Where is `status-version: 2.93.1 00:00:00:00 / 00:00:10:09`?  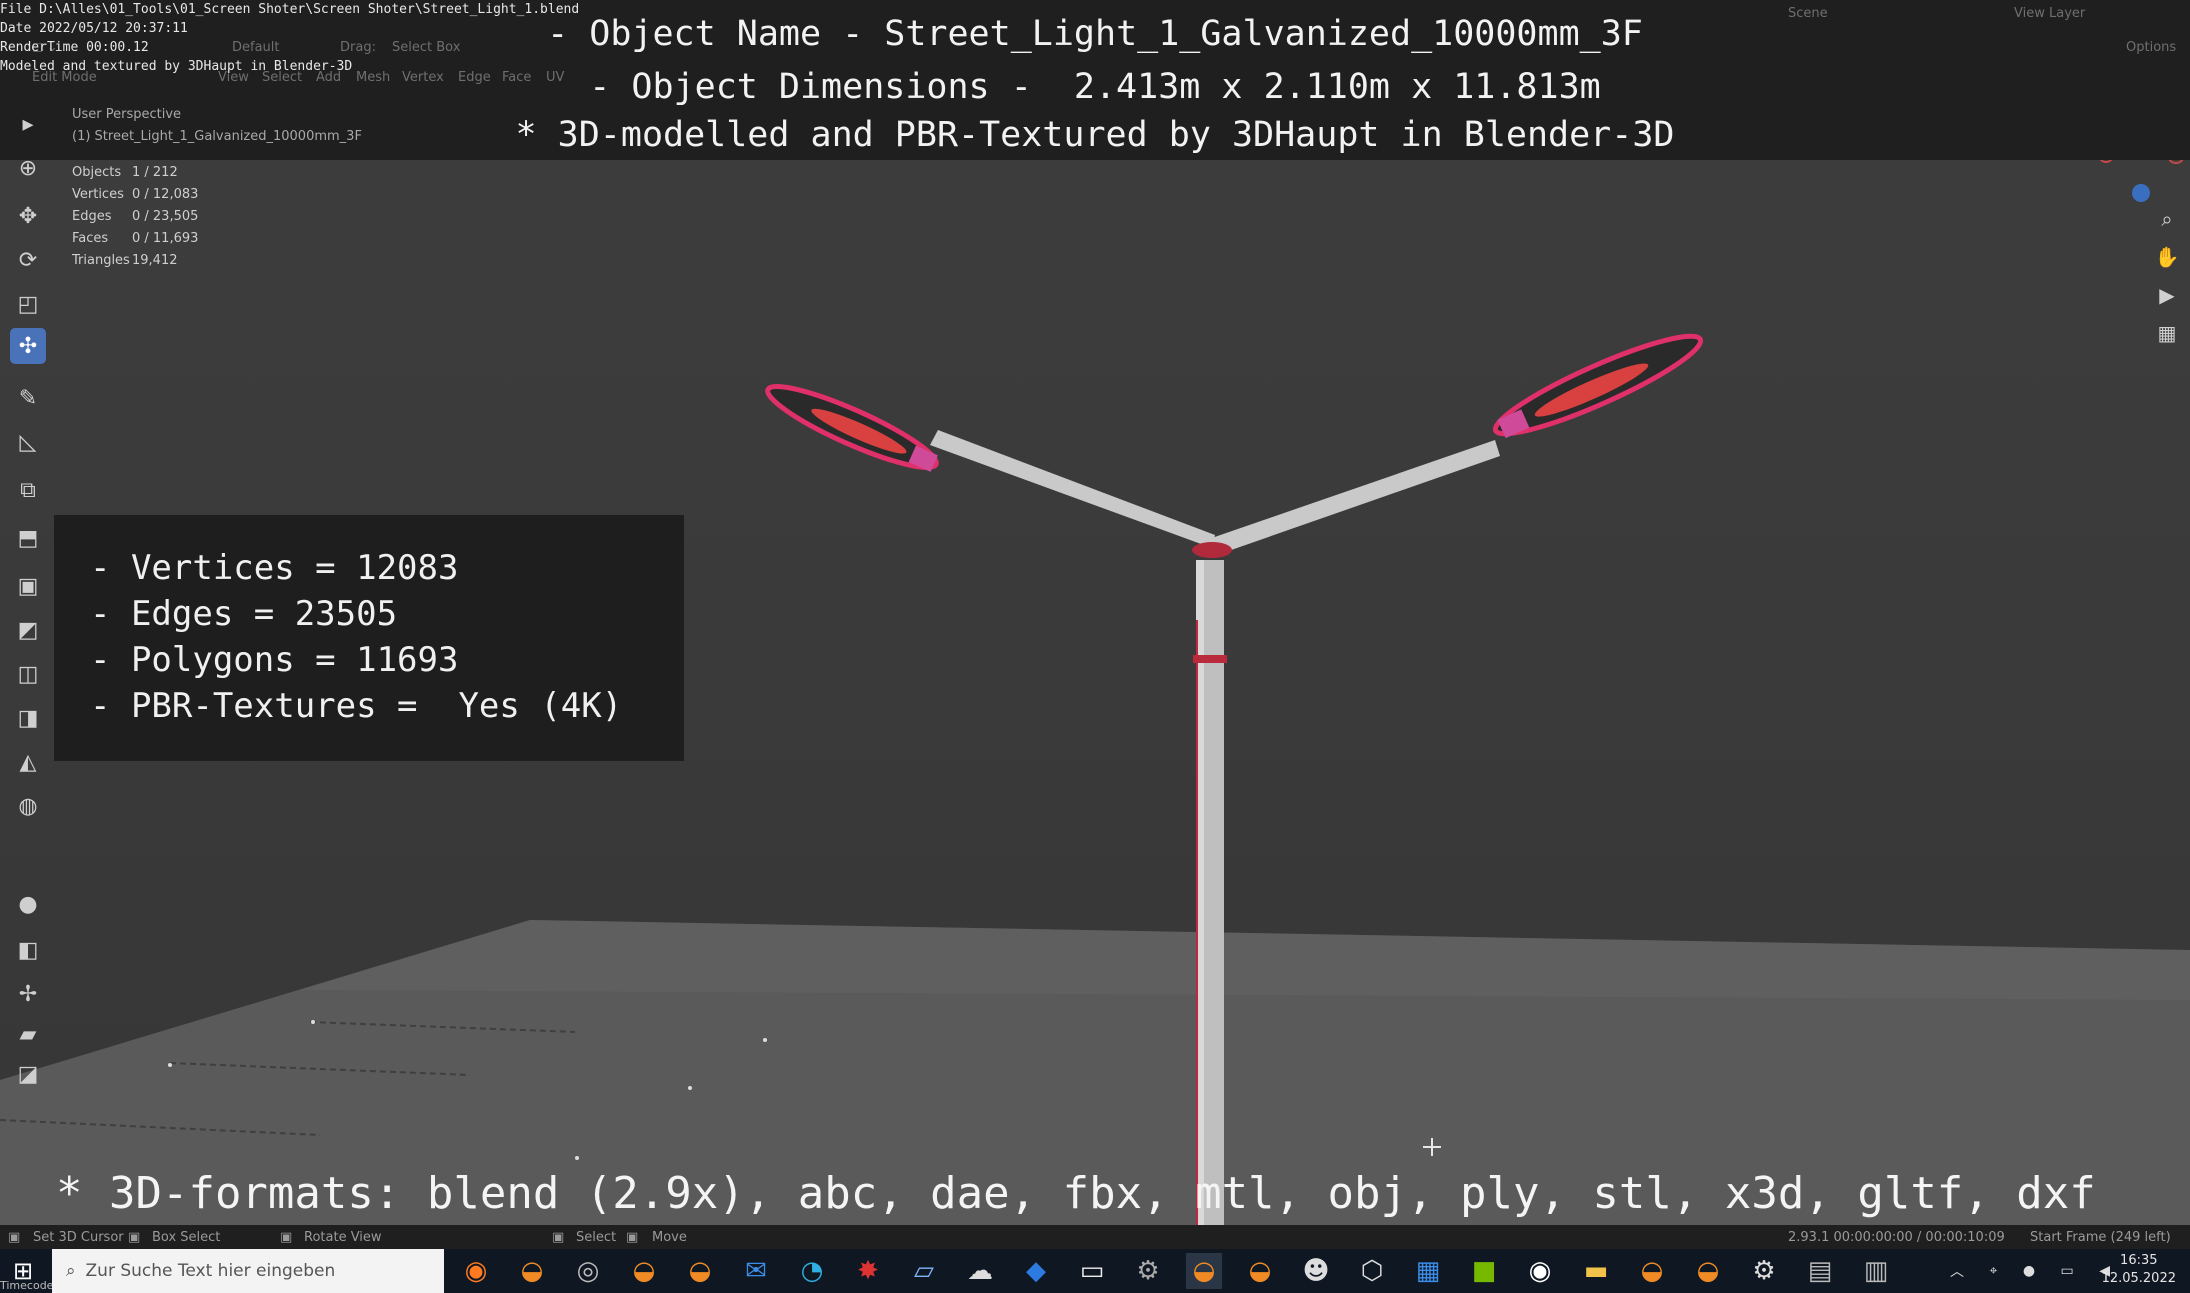
status-version: 2.93.1 00:00:00:00 / 00:00:10:09 is located at coordinates (1896, 1237).